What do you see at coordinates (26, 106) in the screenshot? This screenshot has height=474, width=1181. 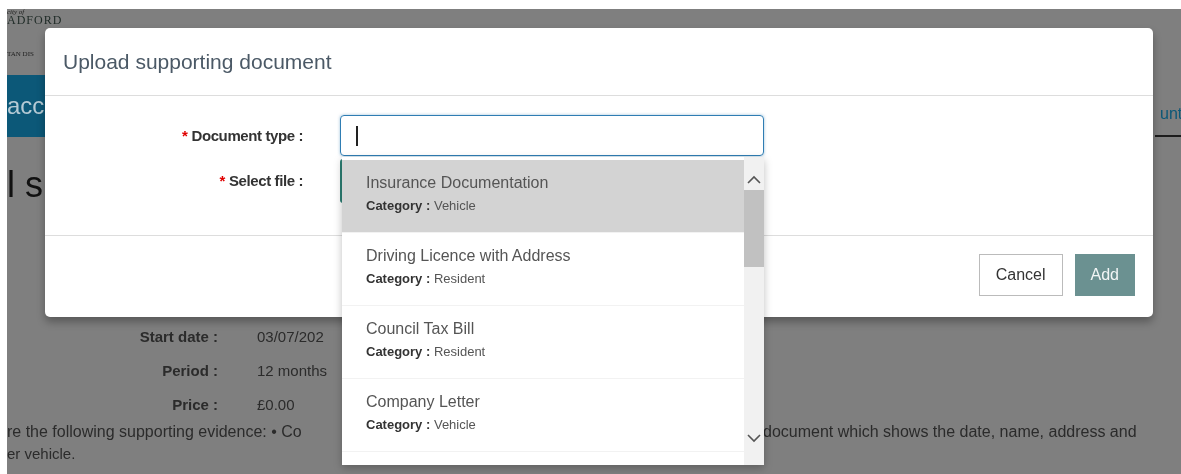 I see `nav-label: acc` at bounding box center [26, 106].